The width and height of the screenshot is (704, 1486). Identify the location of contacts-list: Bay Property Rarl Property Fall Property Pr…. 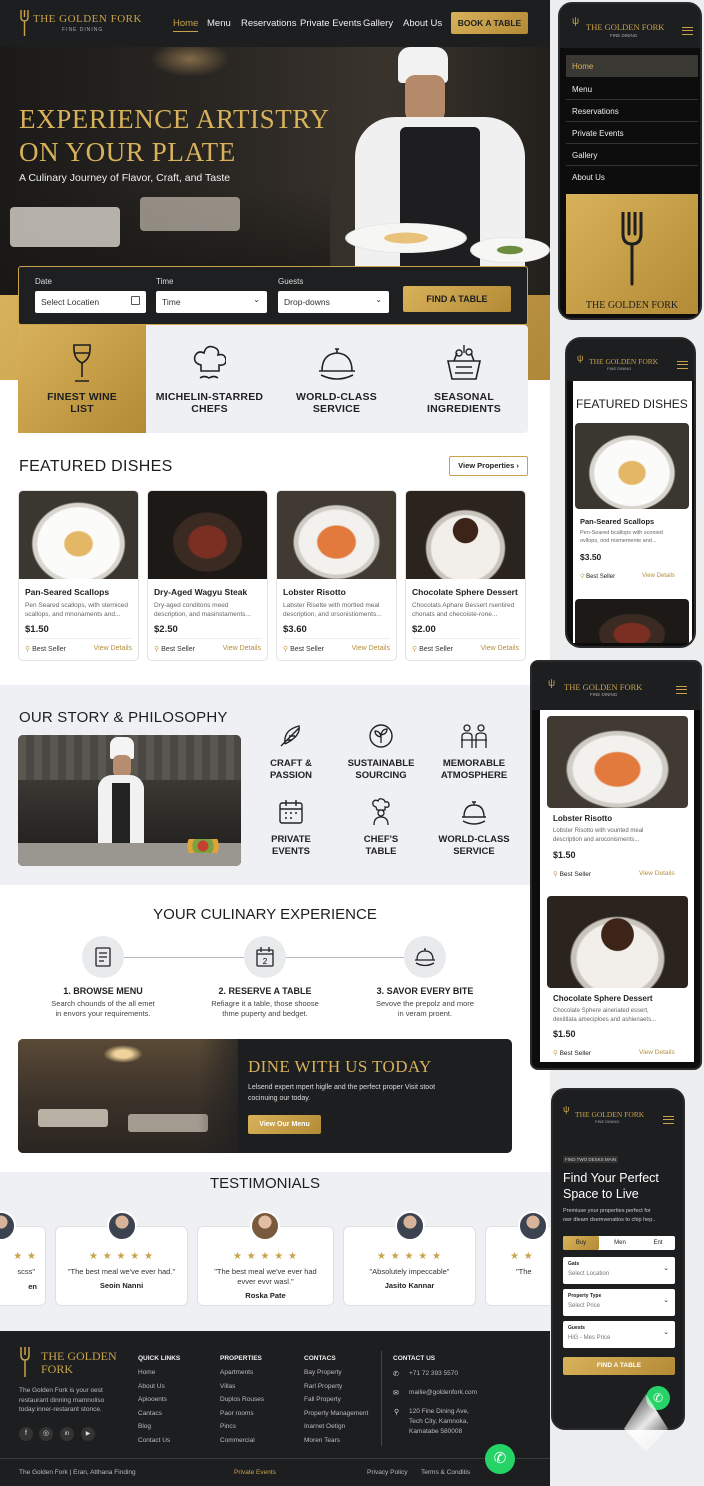
(336, 1406).